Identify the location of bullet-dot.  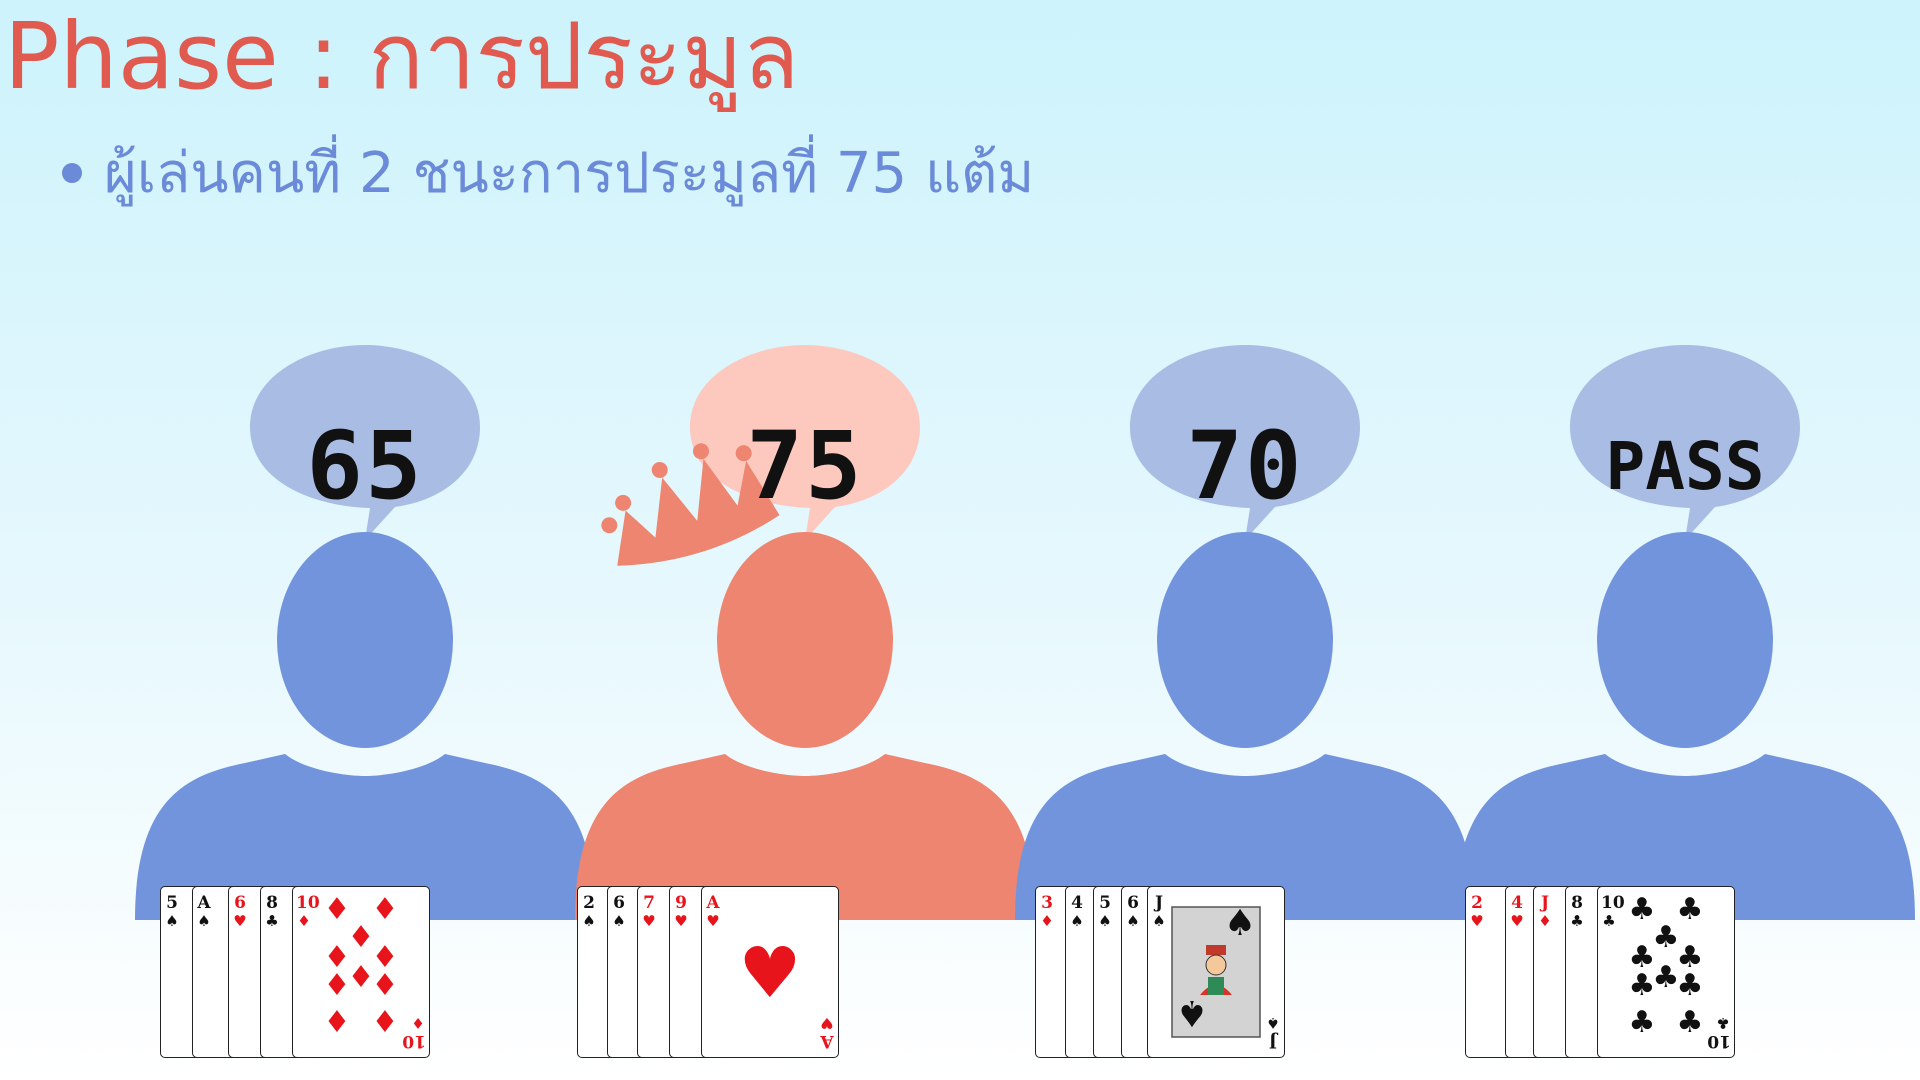
(72, 172).